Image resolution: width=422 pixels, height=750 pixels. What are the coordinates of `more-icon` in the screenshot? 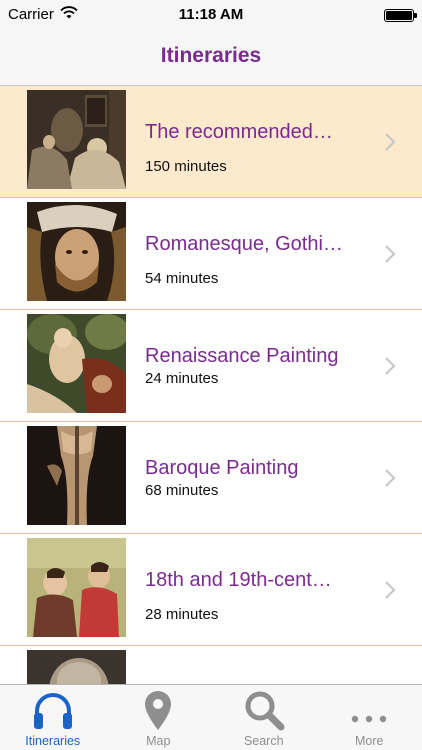 It's located at (369, 710).